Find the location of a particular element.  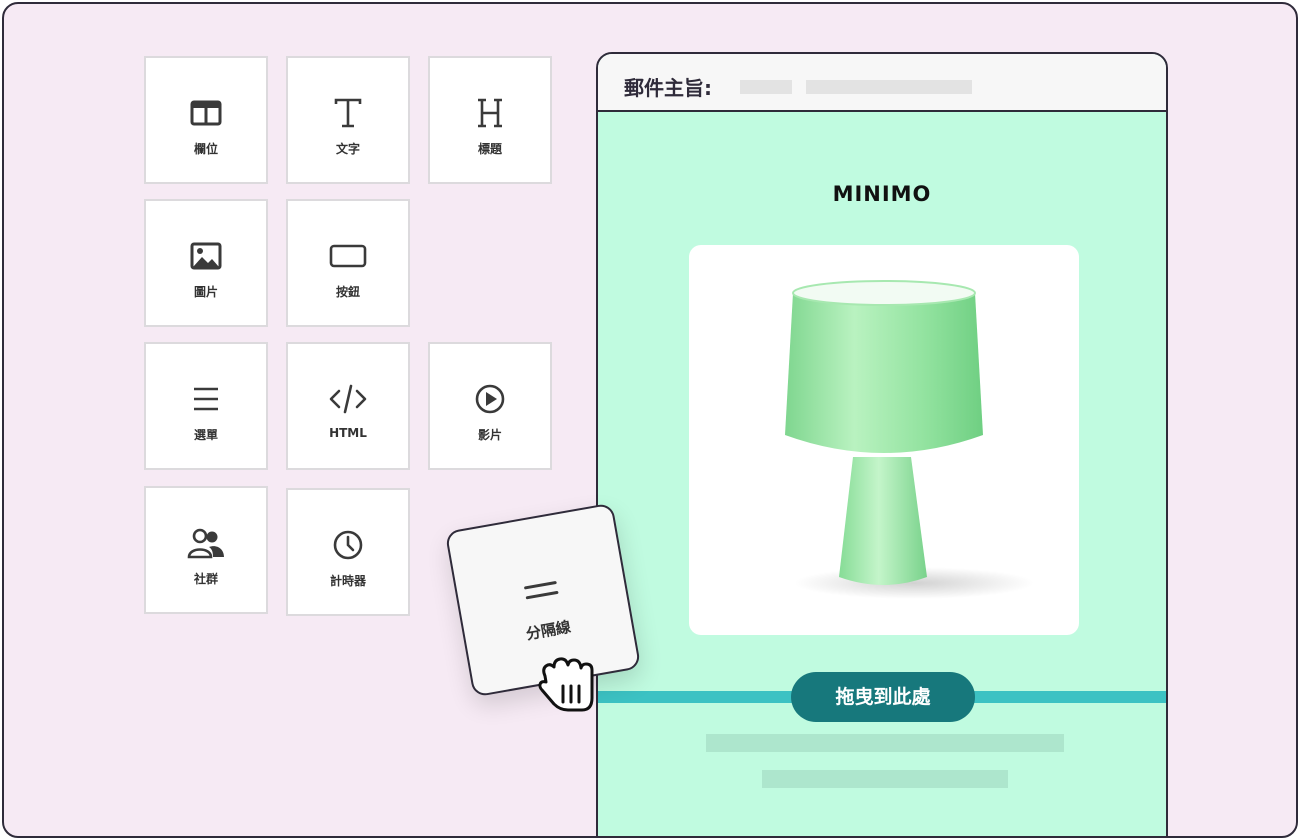

grab-cursor-icon is located at coordinates (566, 684).